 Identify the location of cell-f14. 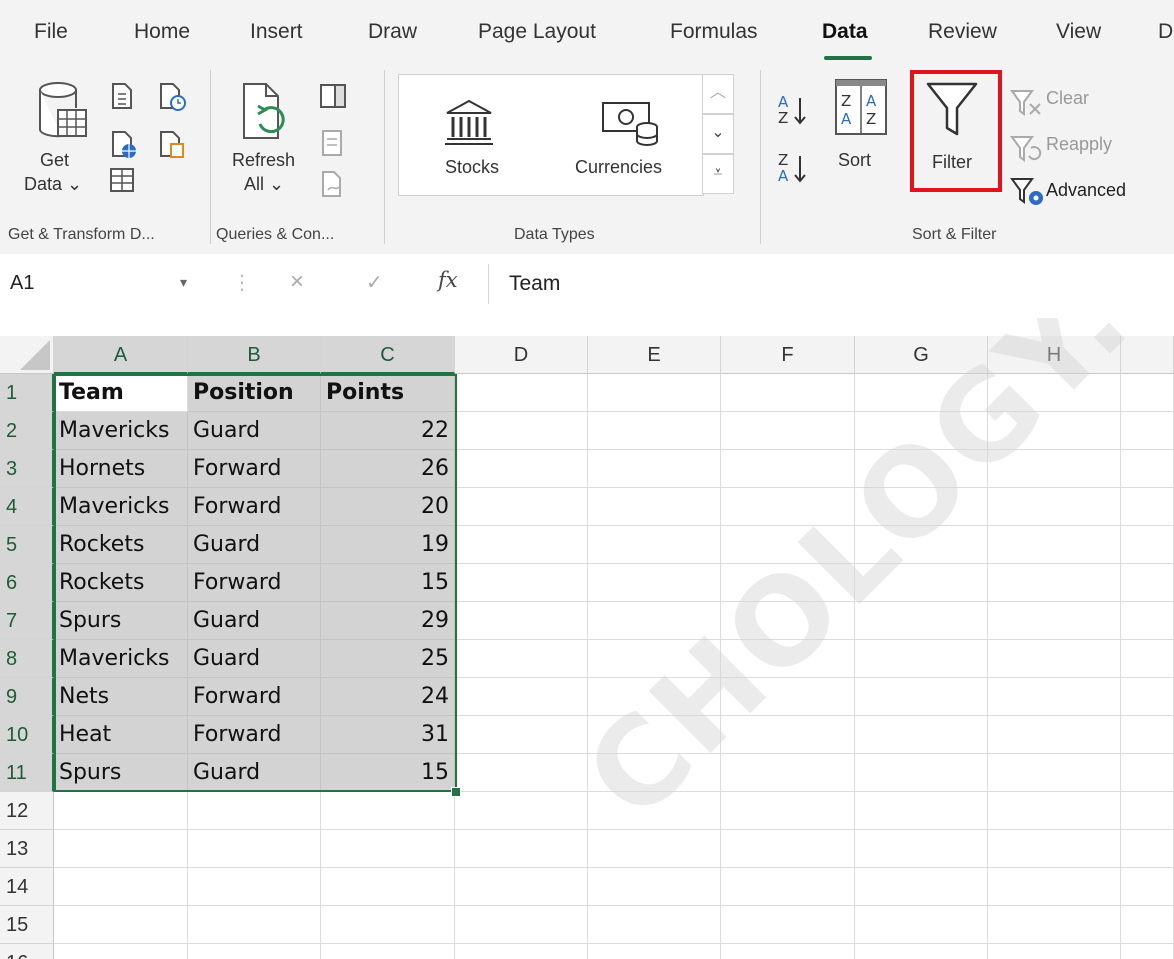
(788, 887).